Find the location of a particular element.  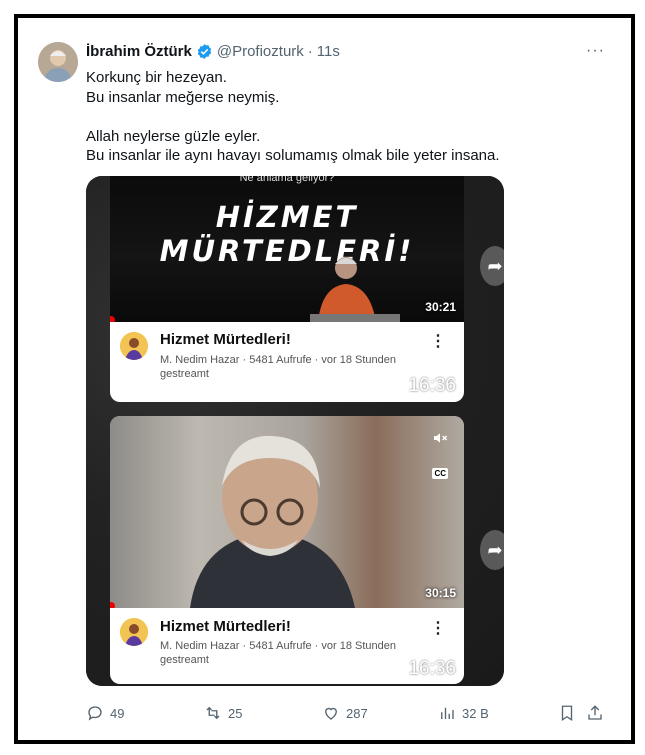

more-options-button: ··· is located at coordinates (595, 51).